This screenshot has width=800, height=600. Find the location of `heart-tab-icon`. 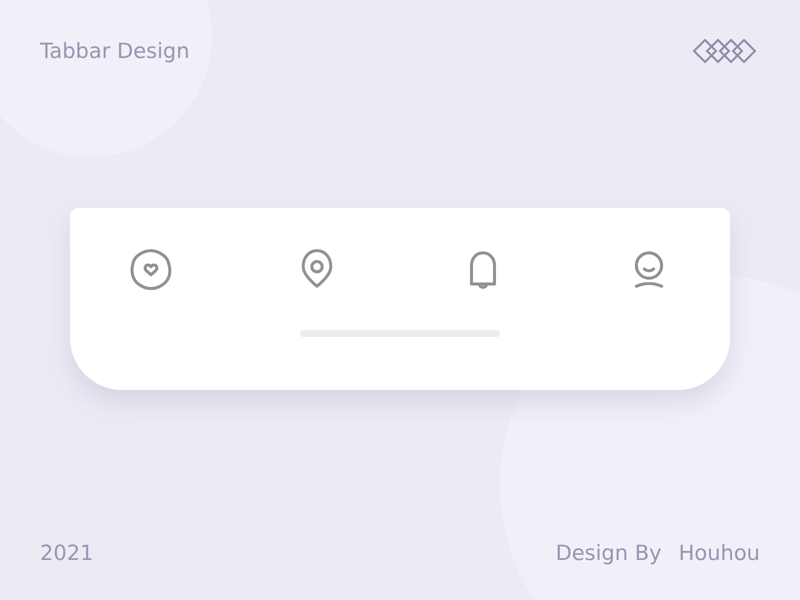

heart-tab-icon is located at coordinates (151, 269).